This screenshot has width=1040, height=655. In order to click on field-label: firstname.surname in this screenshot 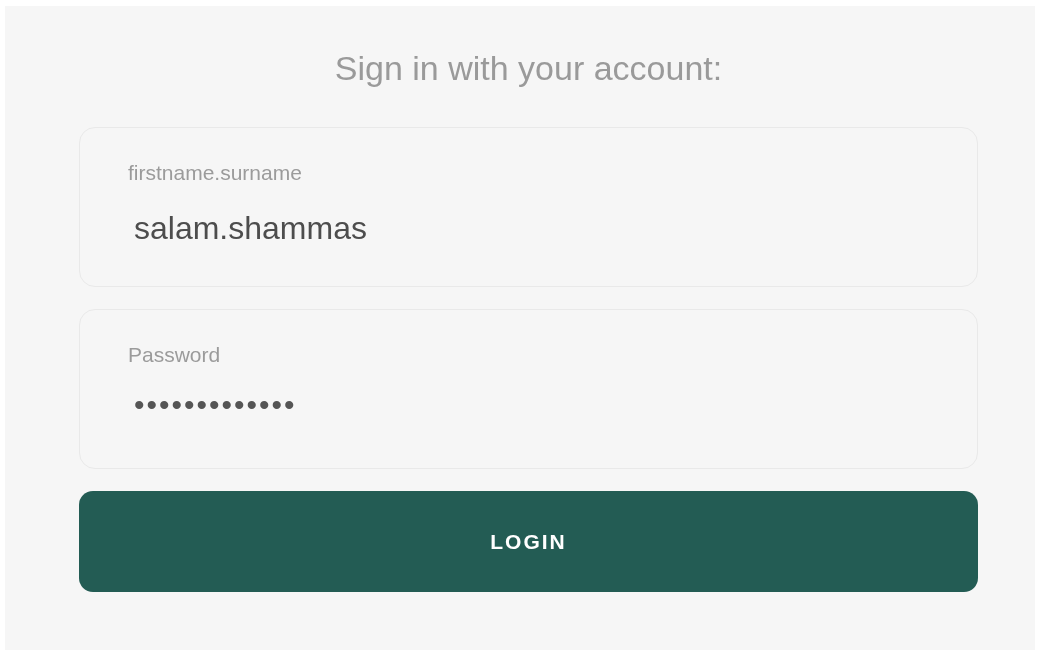, I will do `click(215, 173)`.